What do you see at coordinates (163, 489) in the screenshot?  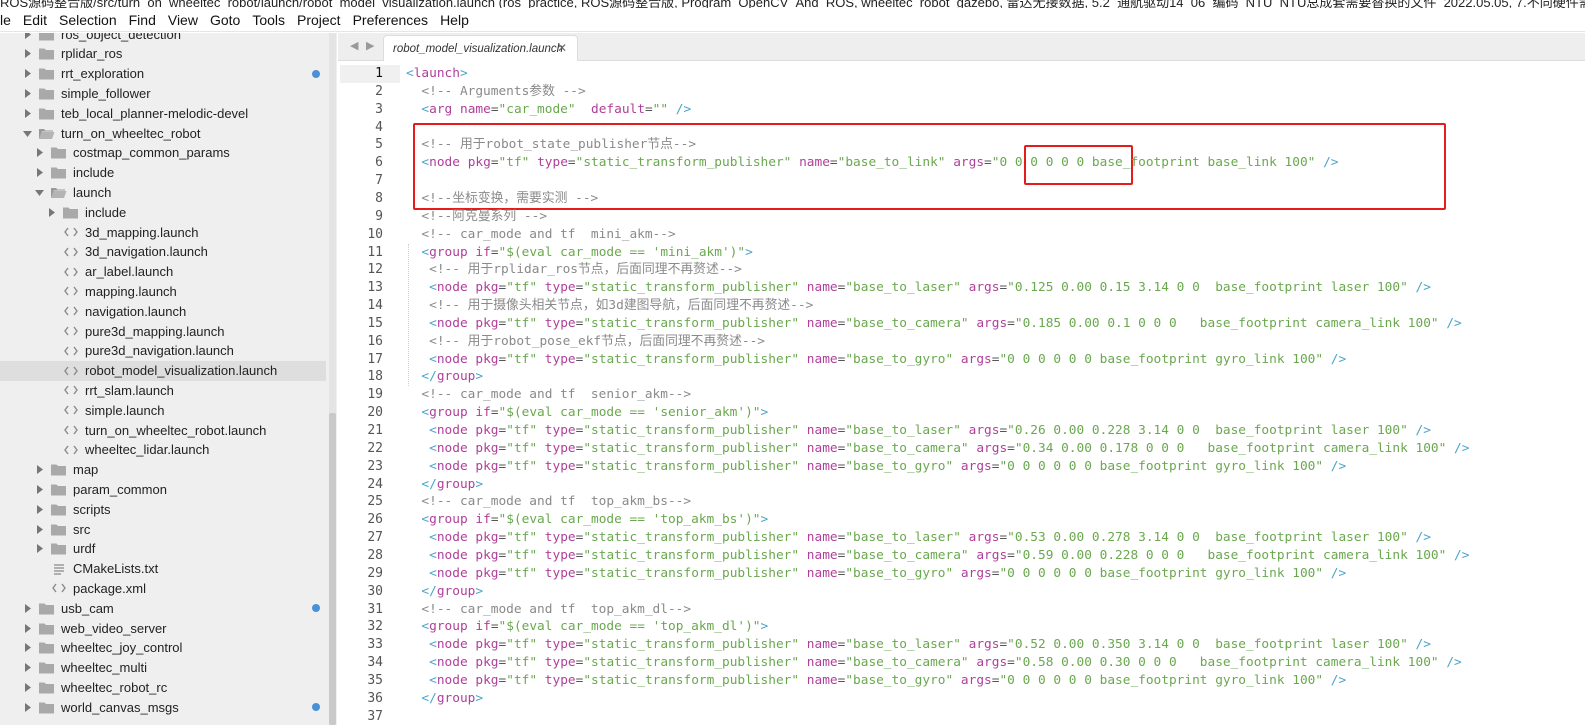 I see `tree-item: param_common` at bounding box center [163, 489].